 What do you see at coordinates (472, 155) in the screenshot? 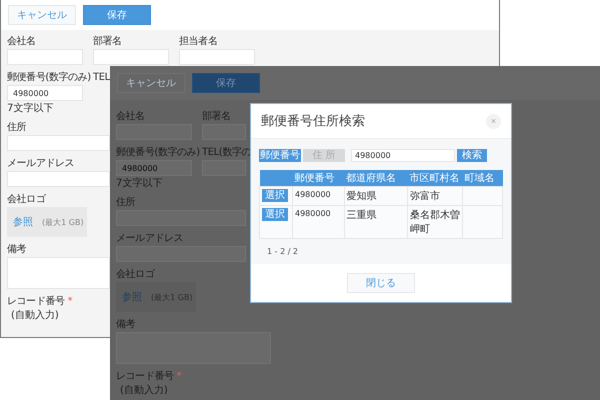
I see `search-button: 検索` at bounding box center [472, 155].